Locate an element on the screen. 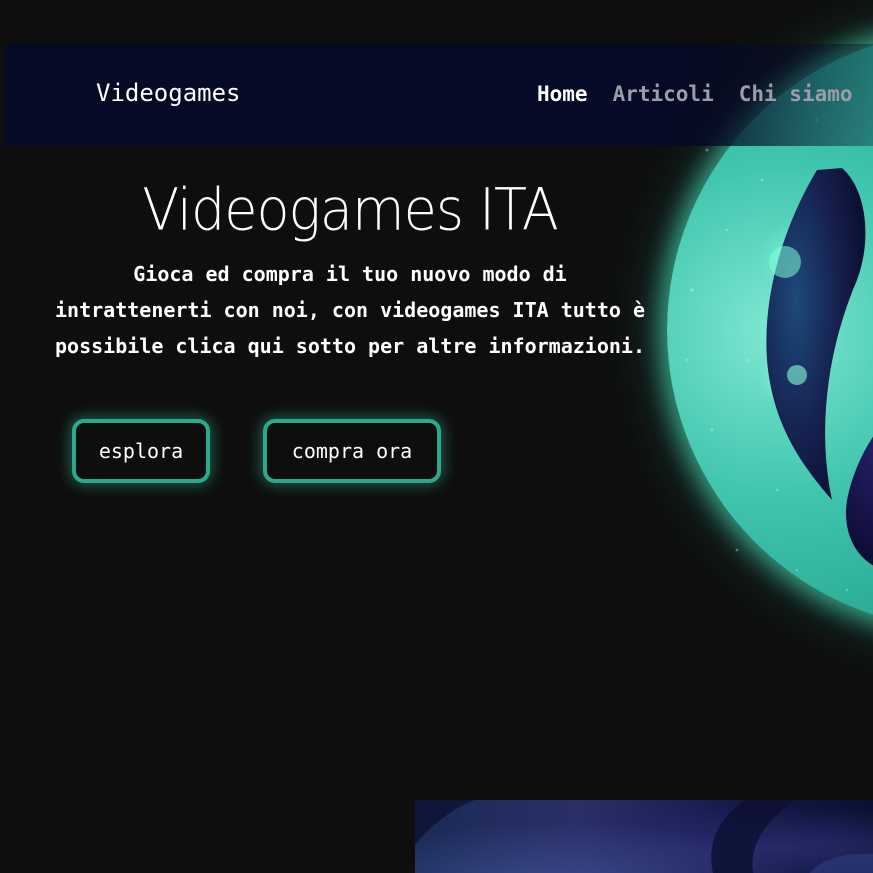 This screenshot has width=873, height=873. nav-link-chi-siamo: Chi siamo is located at coordinates (796, 94).